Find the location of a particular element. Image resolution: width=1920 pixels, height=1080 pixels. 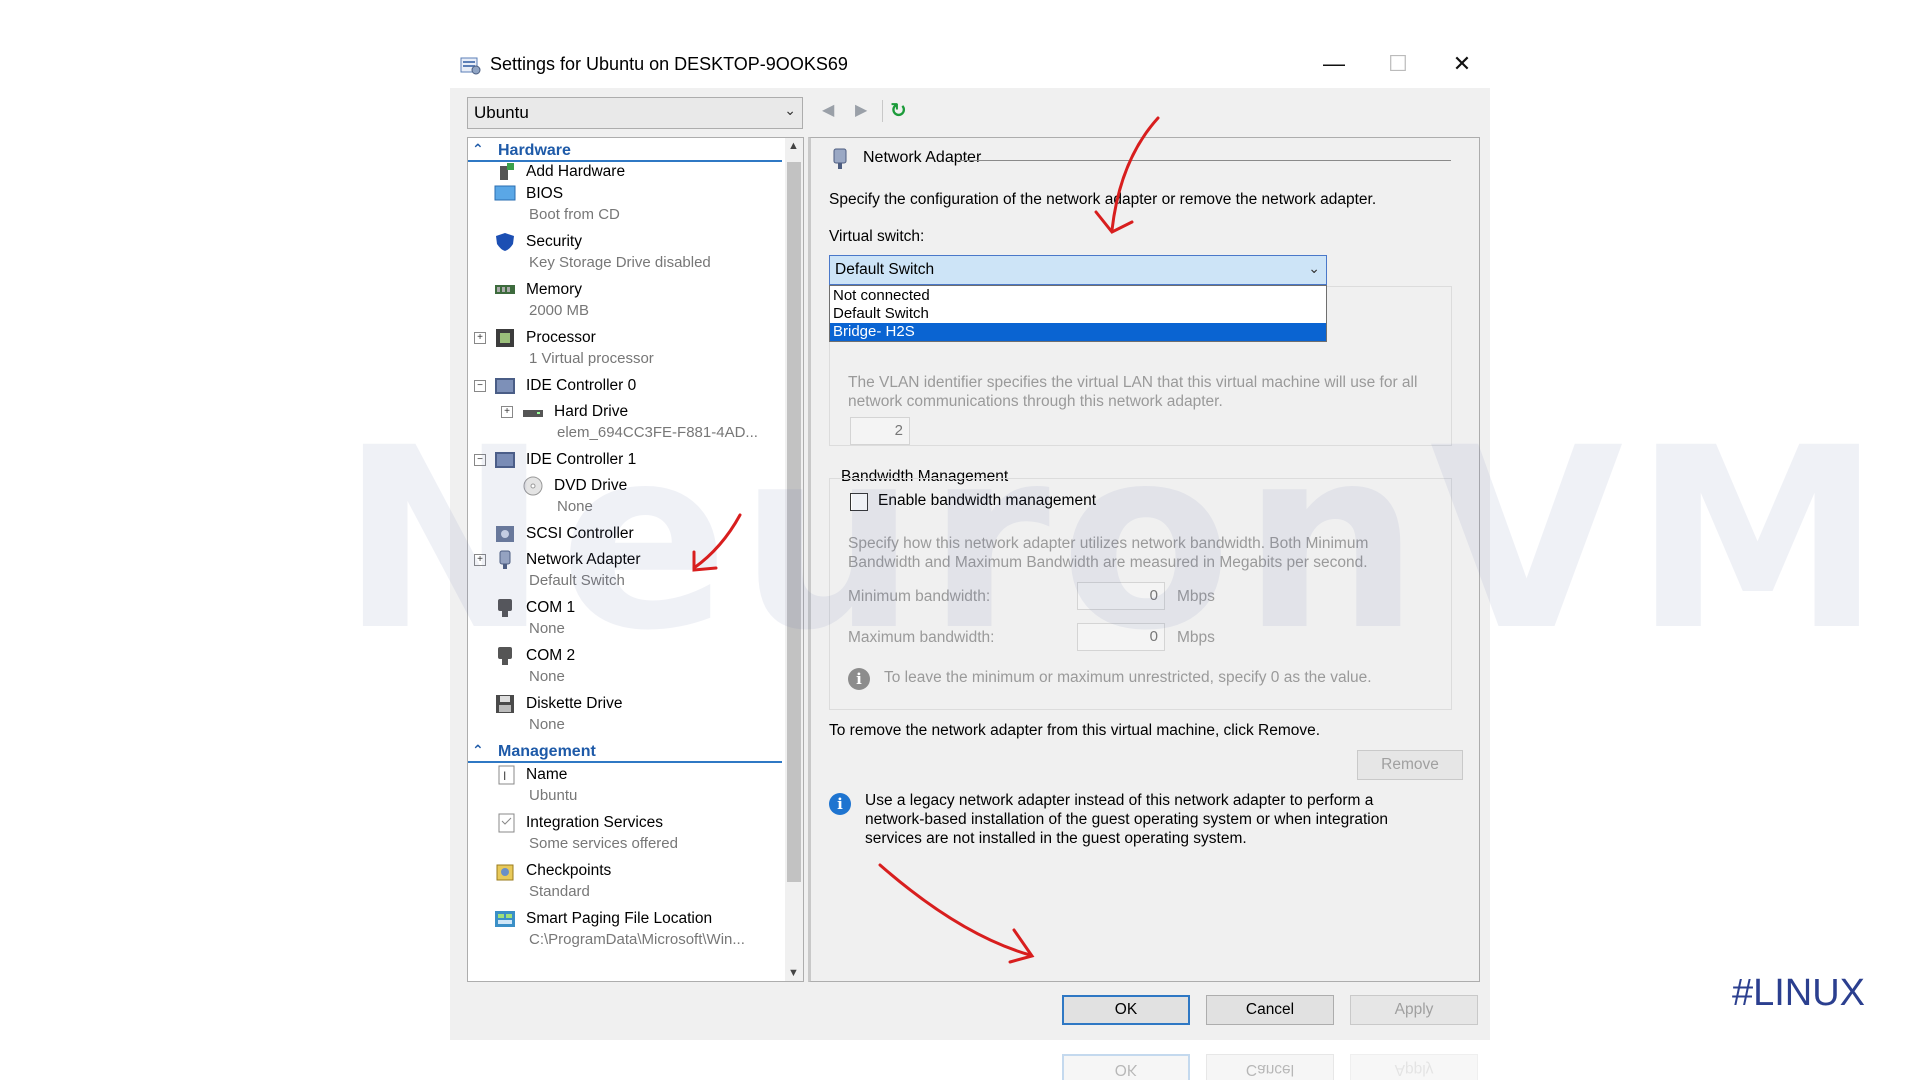

tree-item-label: BIOS is located at coordinates (545, 193).